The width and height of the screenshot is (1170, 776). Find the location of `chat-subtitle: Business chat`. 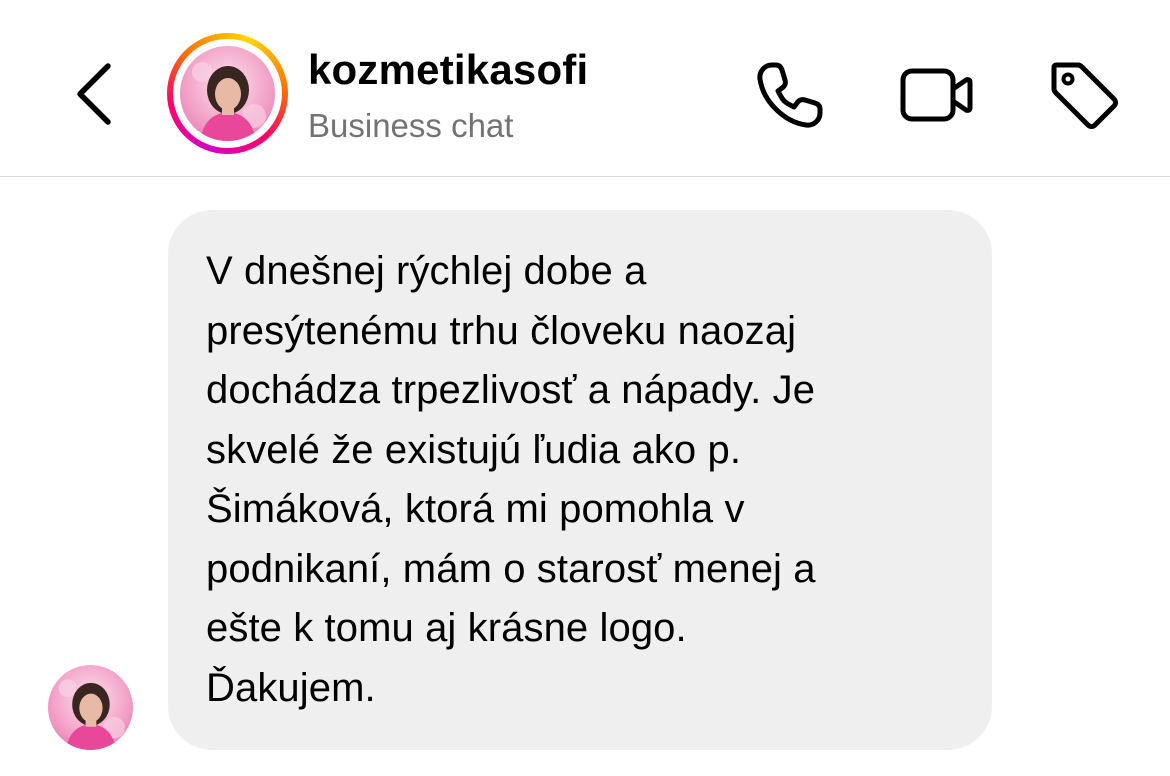

chat-subtitle: Business chat is located at coordinates (411, 125).